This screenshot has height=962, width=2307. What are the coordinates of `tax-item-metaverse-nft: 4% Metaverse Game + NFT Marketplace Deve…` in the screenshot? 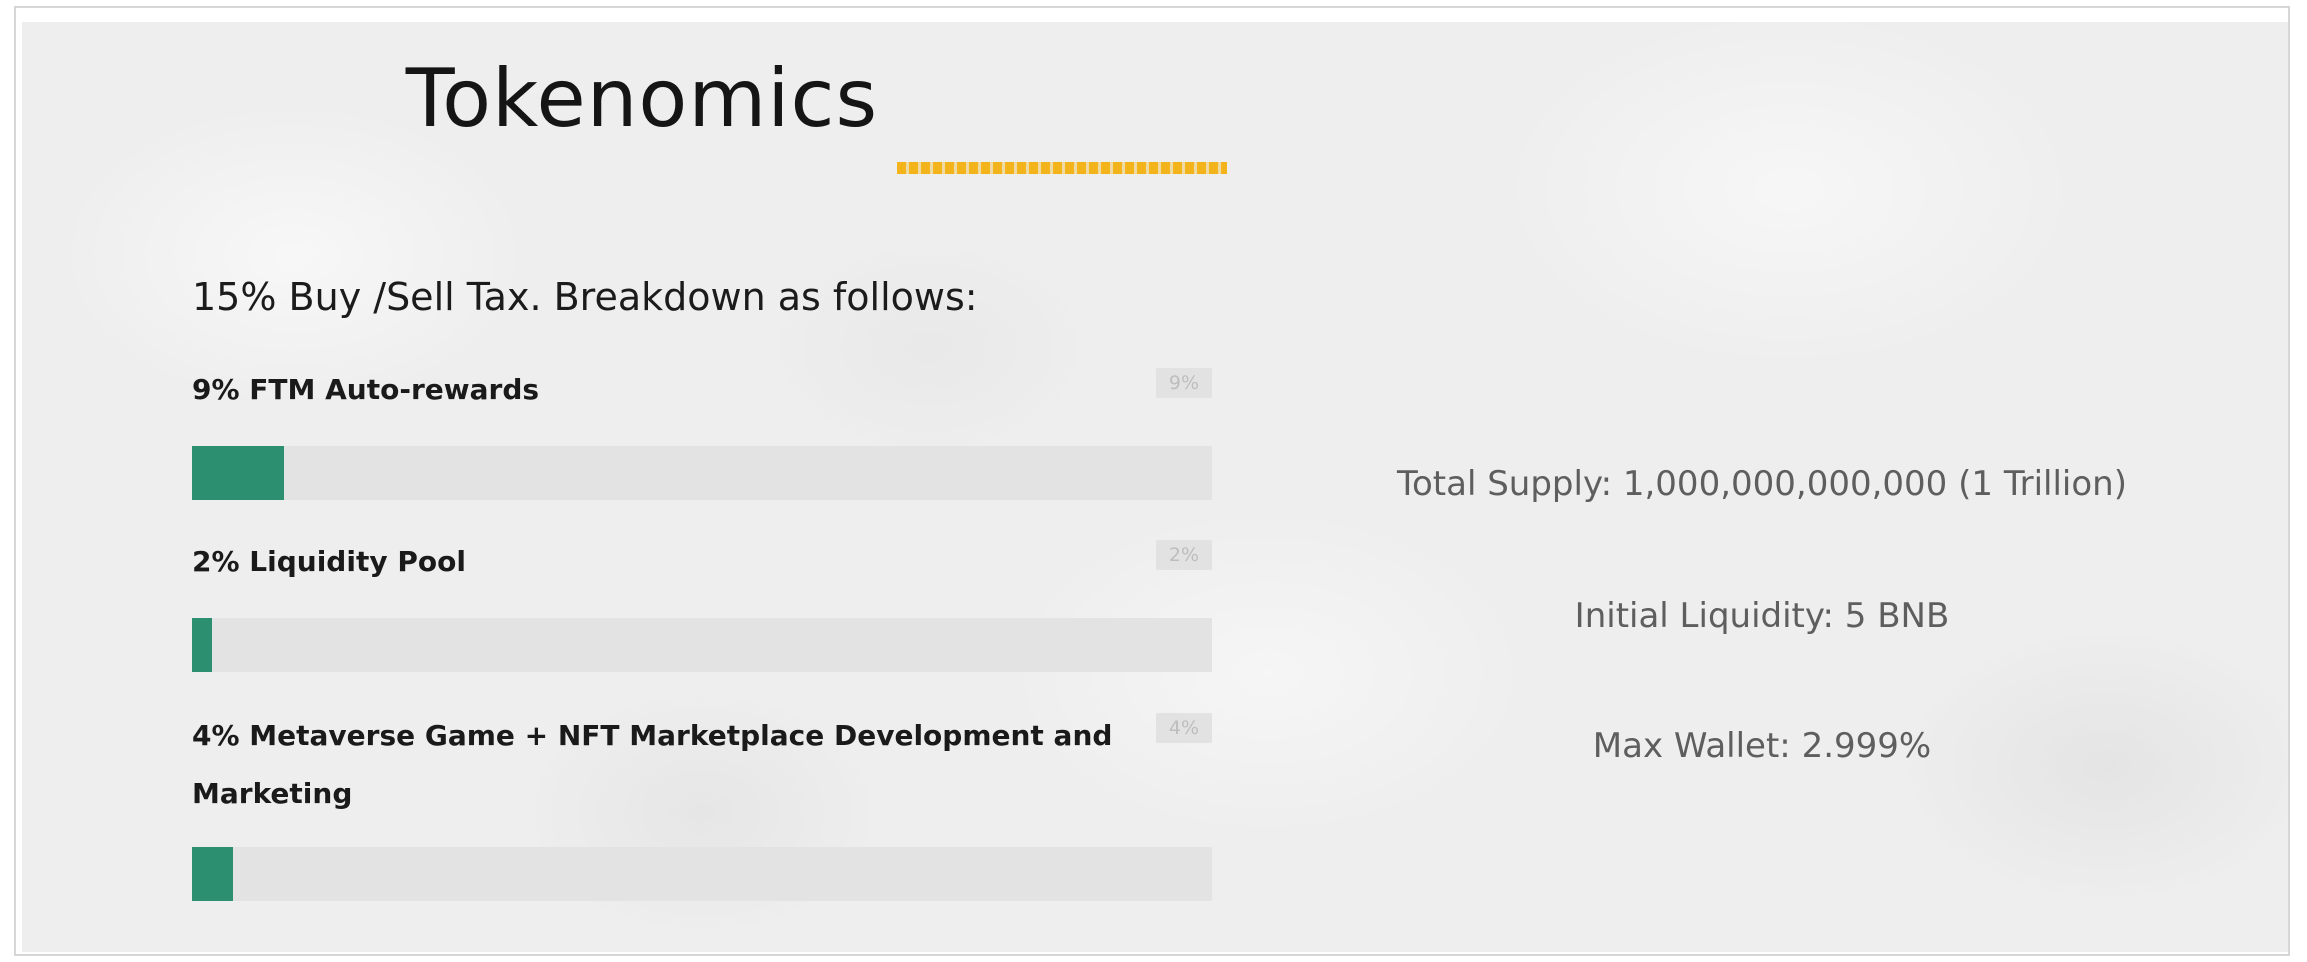 It's located at (702, 807).